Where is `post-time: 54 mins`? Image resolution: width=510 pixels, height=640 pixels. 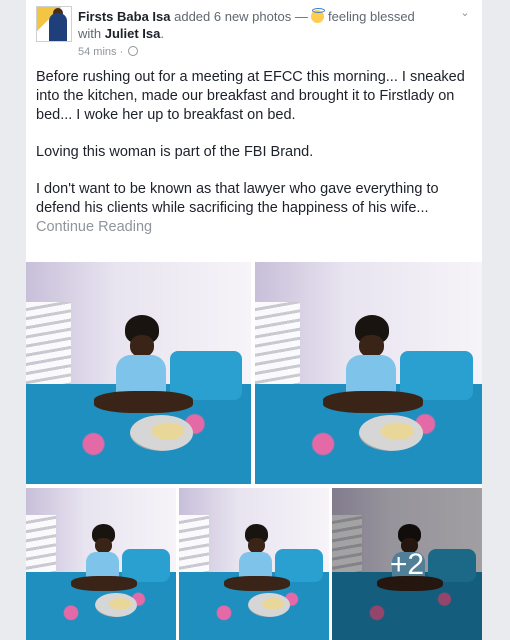 post-time: 54 mins is located at coordinates (97, 52).